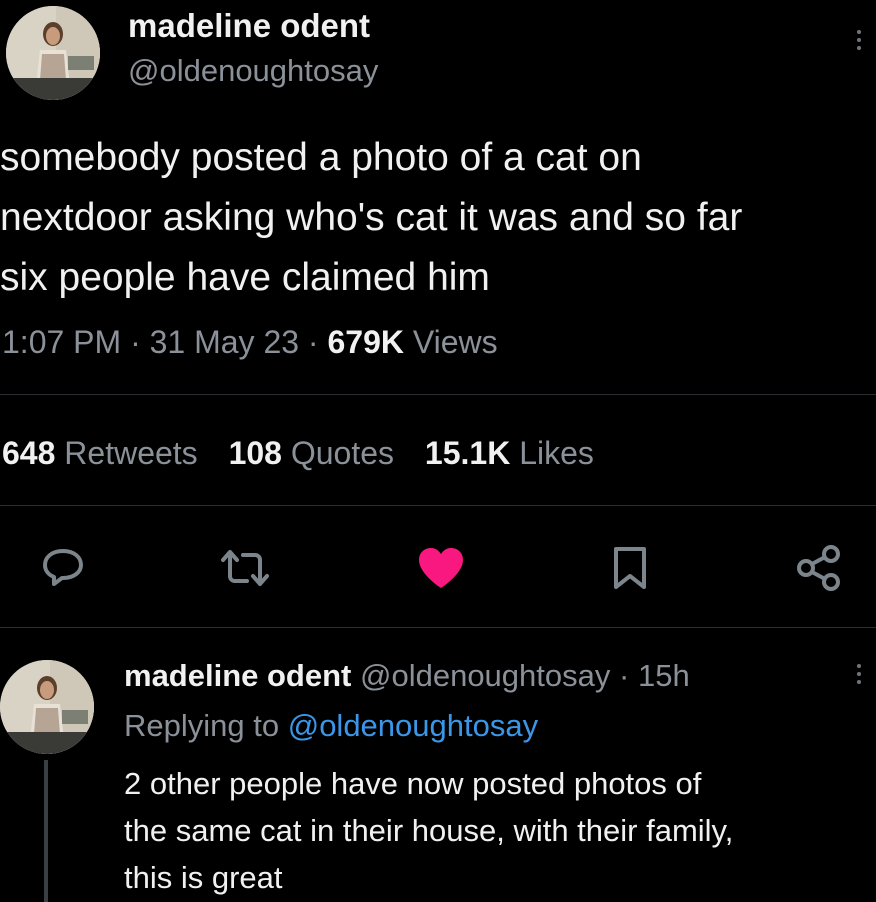 The width and height of the screenshot is (876, 902). I want to click on tweet-meta: 1:07 PM · 31 May 23 · 679K Views, so click(250, 342).